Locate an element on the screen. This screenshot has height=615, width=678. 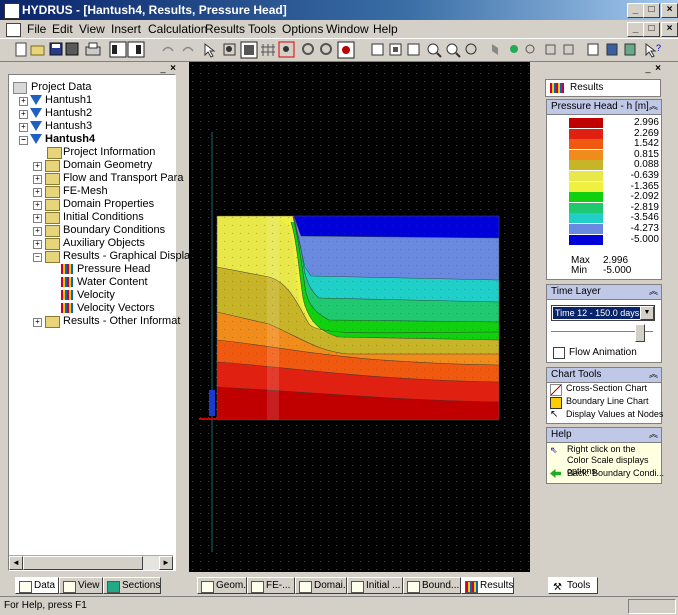
app-icon is located at coordinates (12, 11).